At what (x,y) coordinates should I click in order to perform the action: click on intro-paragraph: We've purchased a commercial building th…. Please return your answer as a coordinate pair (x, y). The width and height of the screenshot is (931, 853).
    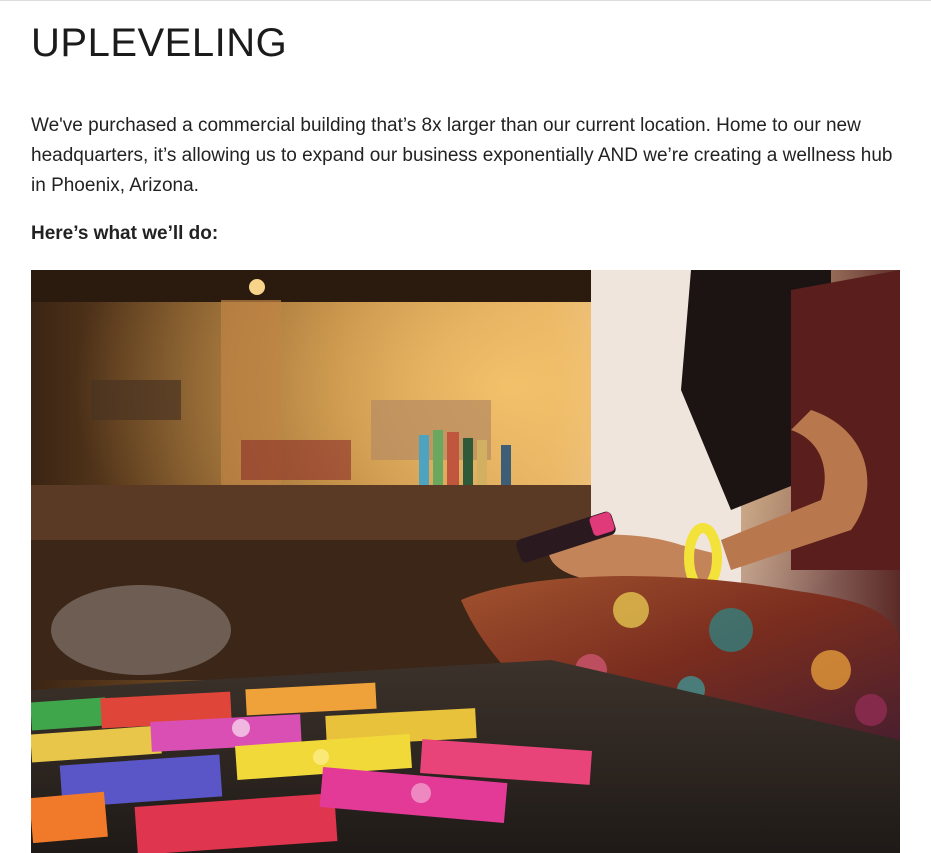
    Looking at the image, I should click on (462, 155).